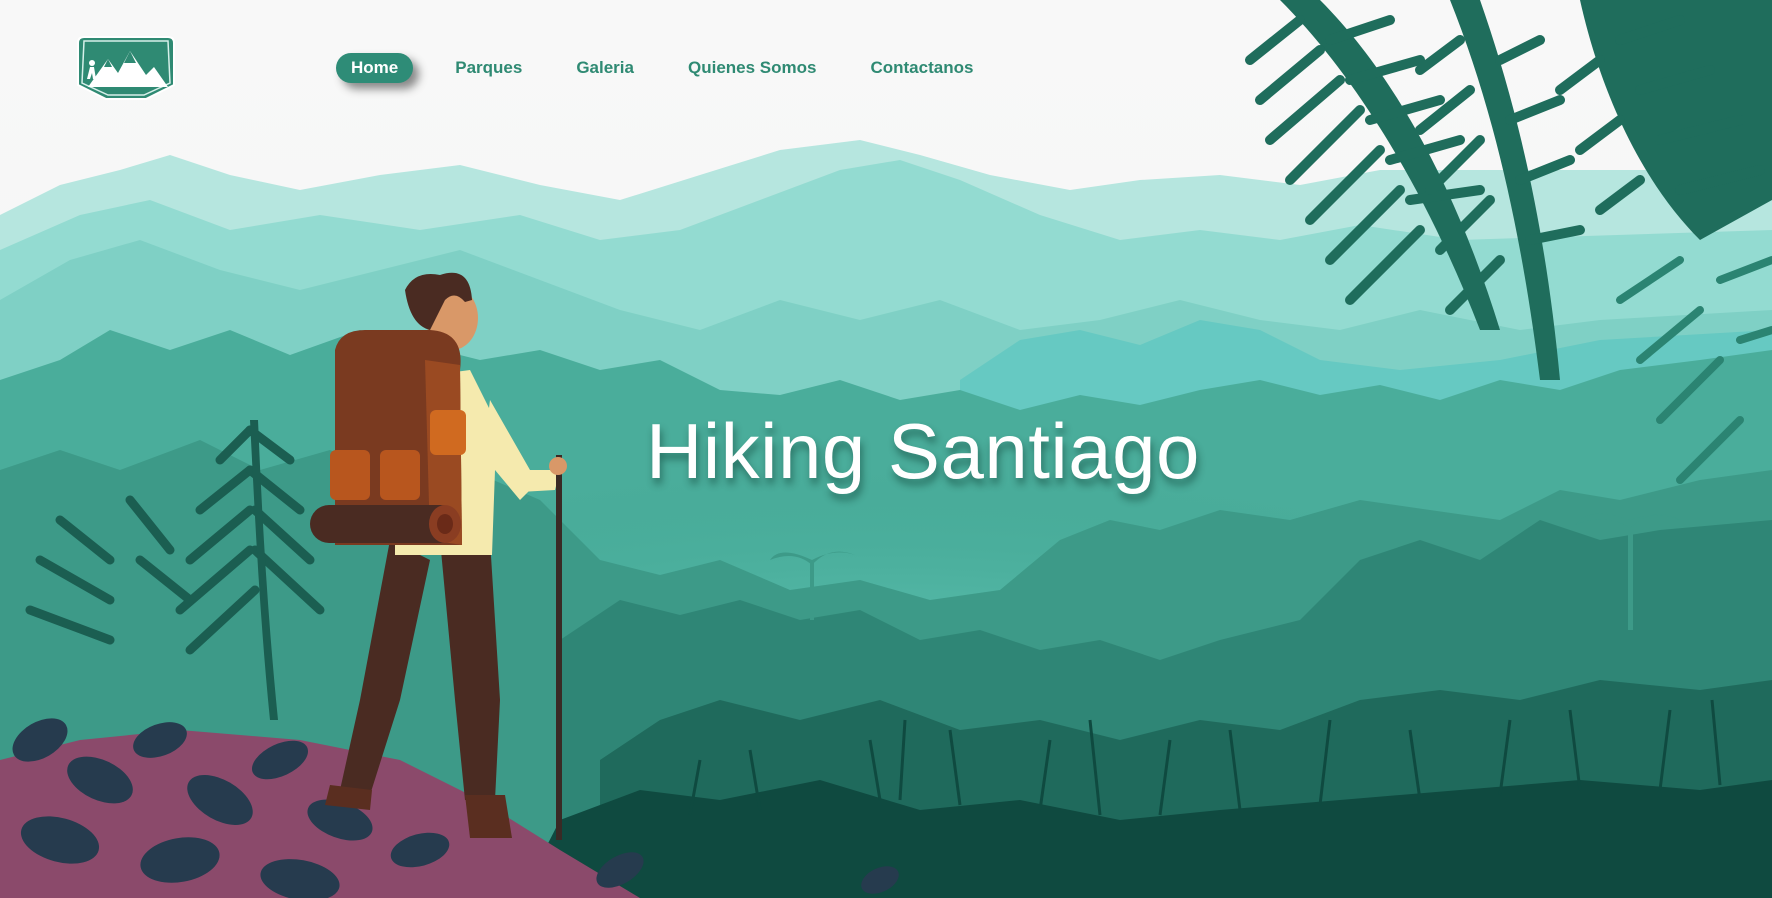 The image size is (1772, 898). Describe the element at coordinates (921, 68) in the screenshot. I see `nav-item-contactanos: Contactanos` at that location.